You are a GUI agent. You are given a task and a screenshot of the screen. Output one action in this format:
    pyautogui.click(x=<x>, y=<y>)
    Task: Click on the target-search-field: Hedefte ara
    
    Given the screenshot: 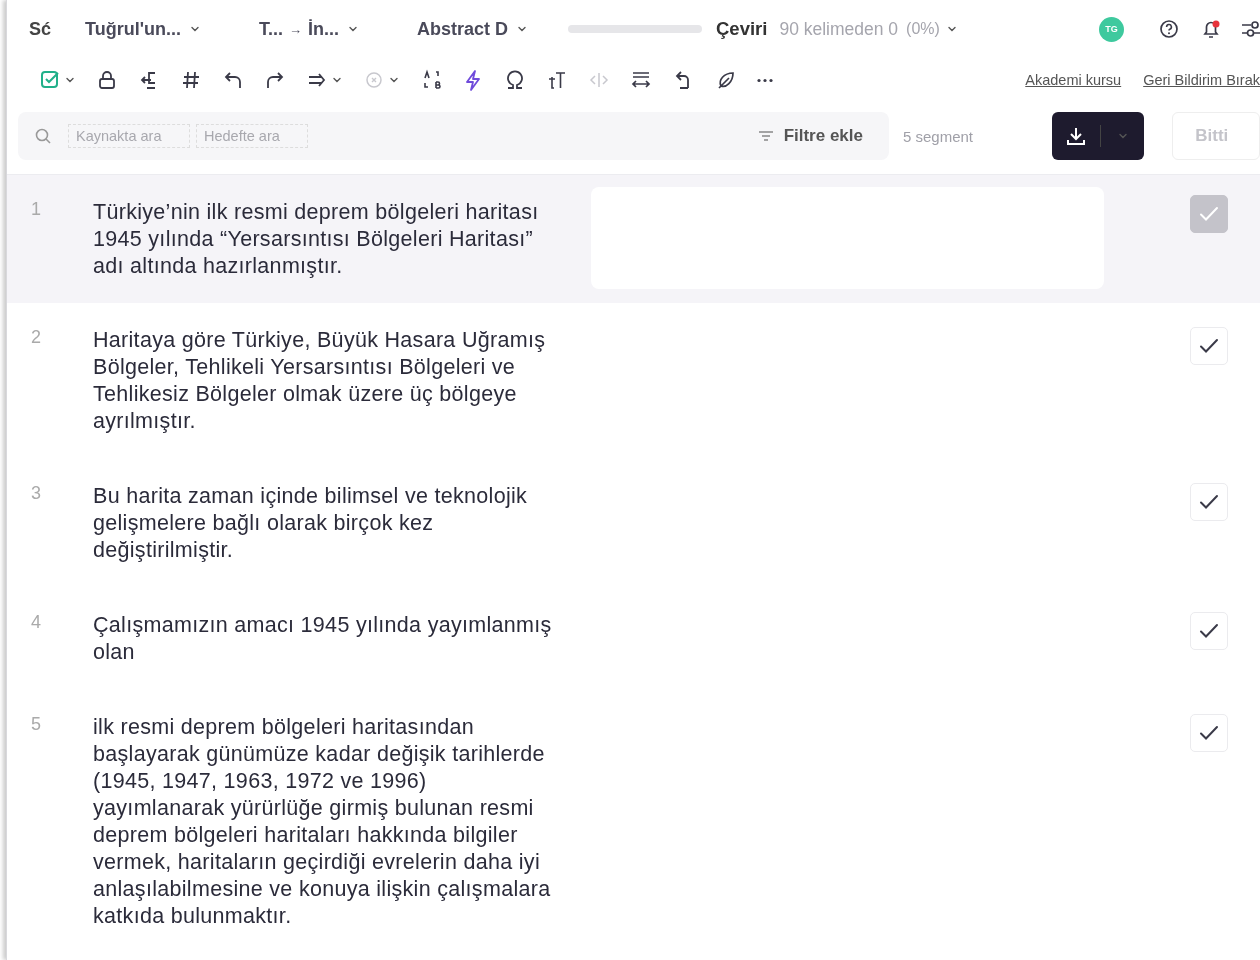 What is the action you would take?
    pyautogui.click(x=252, y=136)
    